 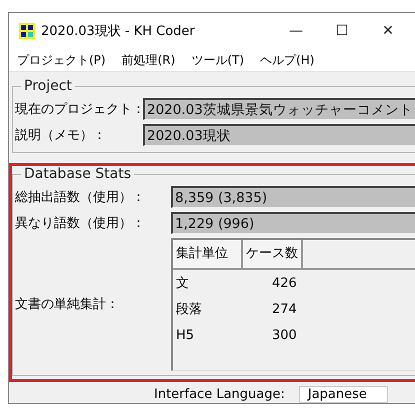 What do you see at coordinates (290, 60) in the screenshot?
I see `menu-item: ヘルプ(H)` at bounding box center [290, 60].